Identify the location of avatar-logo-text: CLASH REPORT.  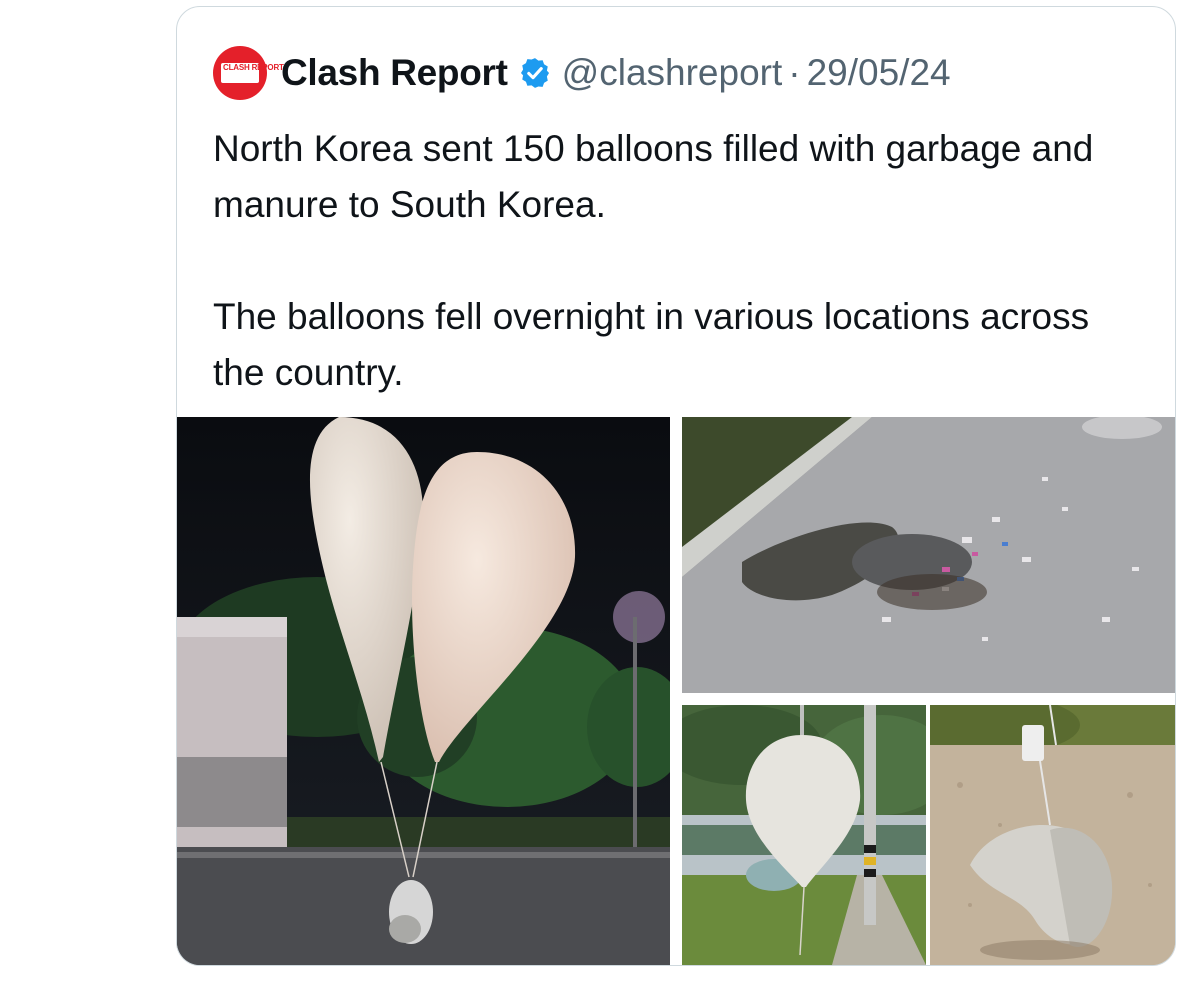
(253, 67).